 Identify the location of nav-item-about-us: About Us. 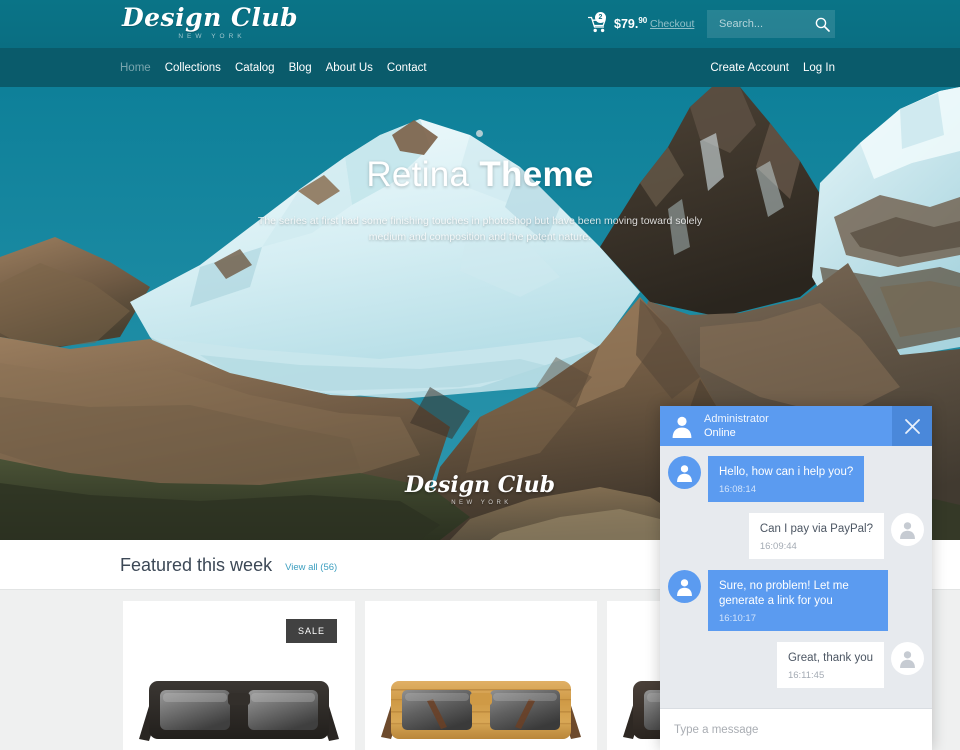
(349, 68).